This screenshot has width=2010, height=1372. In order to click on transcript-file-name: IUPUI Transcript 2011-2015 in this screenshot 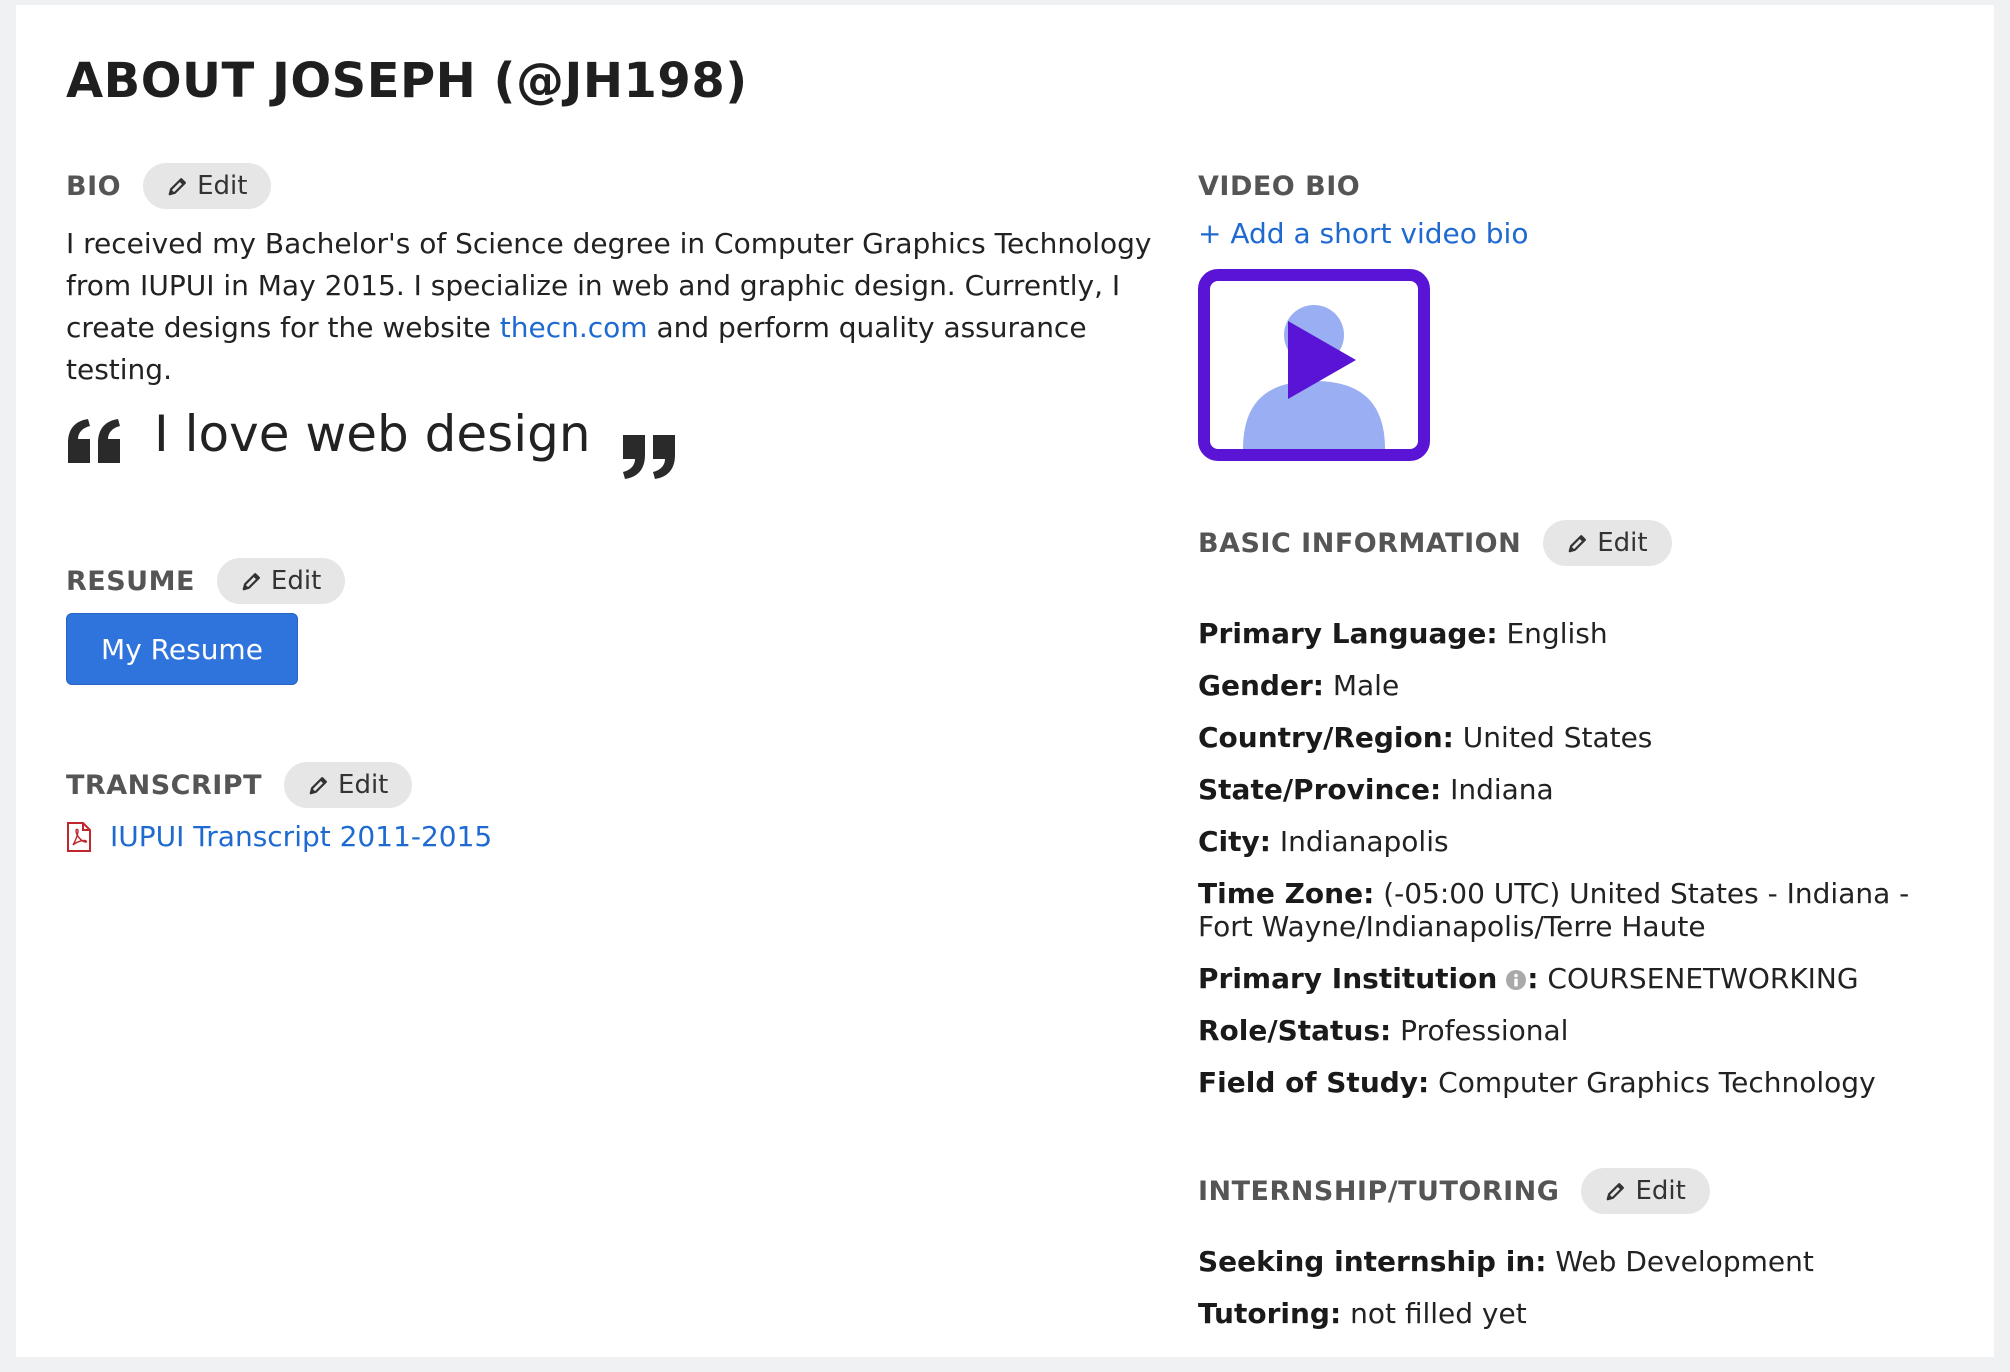, I will do `click(301, 836)`.